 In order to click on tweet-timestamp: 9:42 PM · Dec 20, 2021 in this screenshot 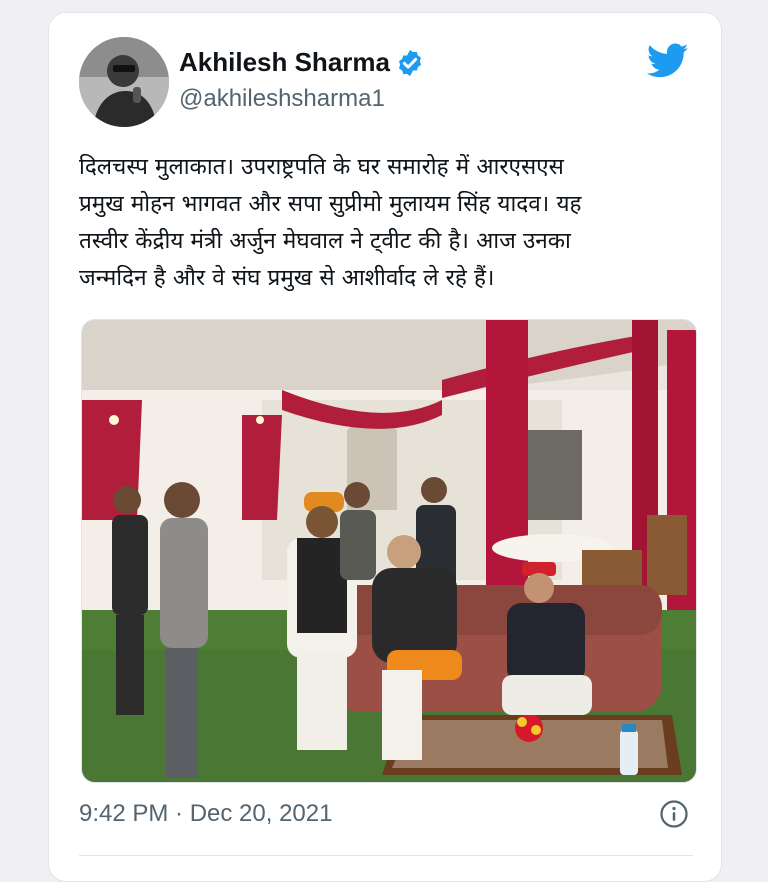, I will do `click(205, 814)`.